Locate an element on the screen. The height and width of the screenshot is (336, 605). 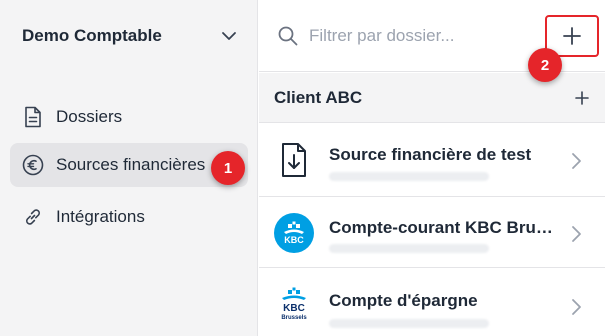
sidebar-item-integrations: Intégrations is located at coordinates (129, 217).